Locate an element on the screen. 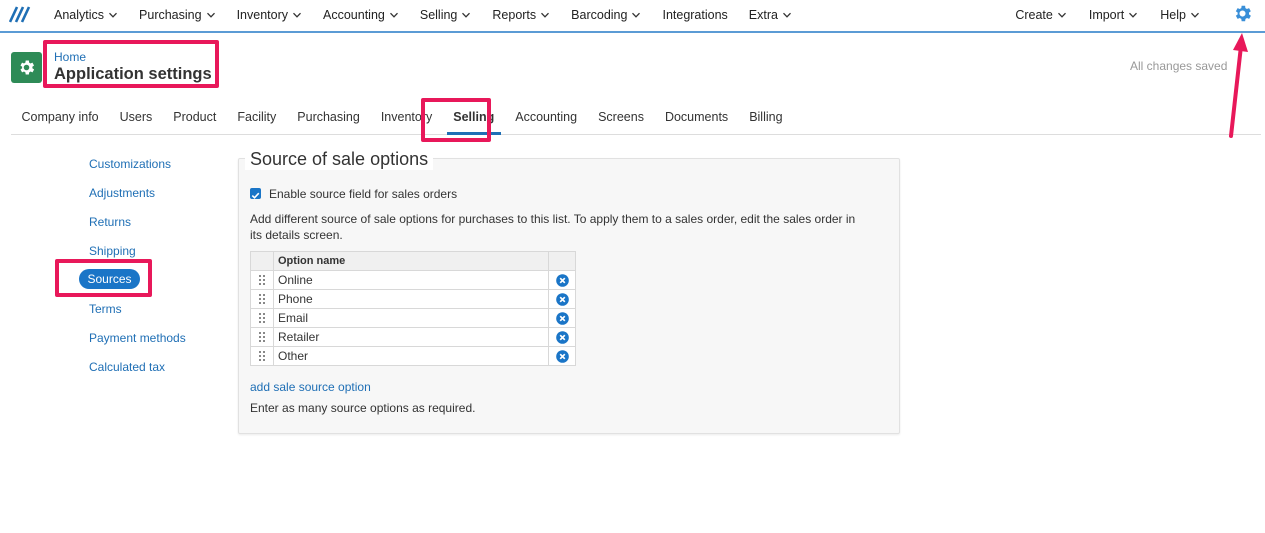  tab-billing: Billing is located at coordinates (766, 117).